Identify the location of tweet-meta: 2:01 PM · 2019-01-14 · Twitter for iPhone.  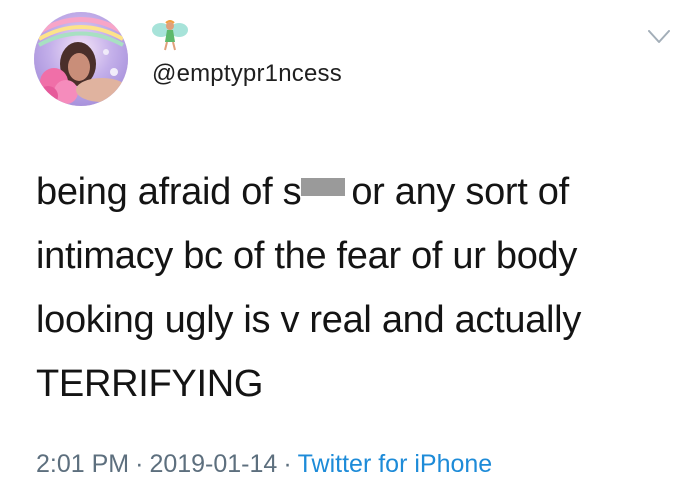
(264, 464).